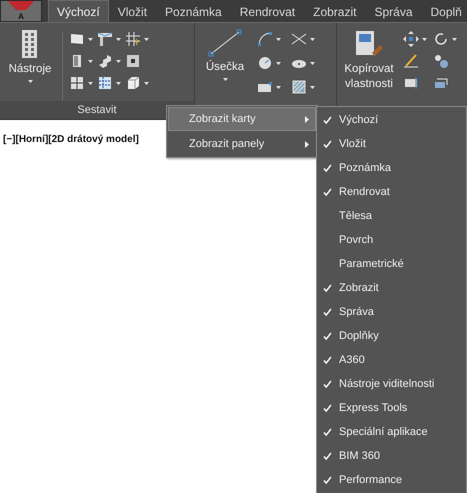 This screenshot has height=493, width=467. Describe the element at coordinates (393, 11) in the screenshot. I see `ribbon-tab: Správa` at that location.